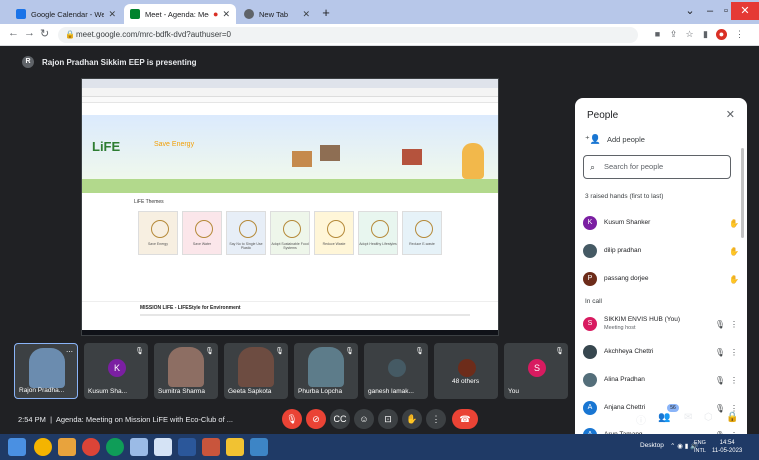  Describe the element at coordinates (689, 34) in the screenshot. I see `bookmark-star-icon: ☆` at that location.